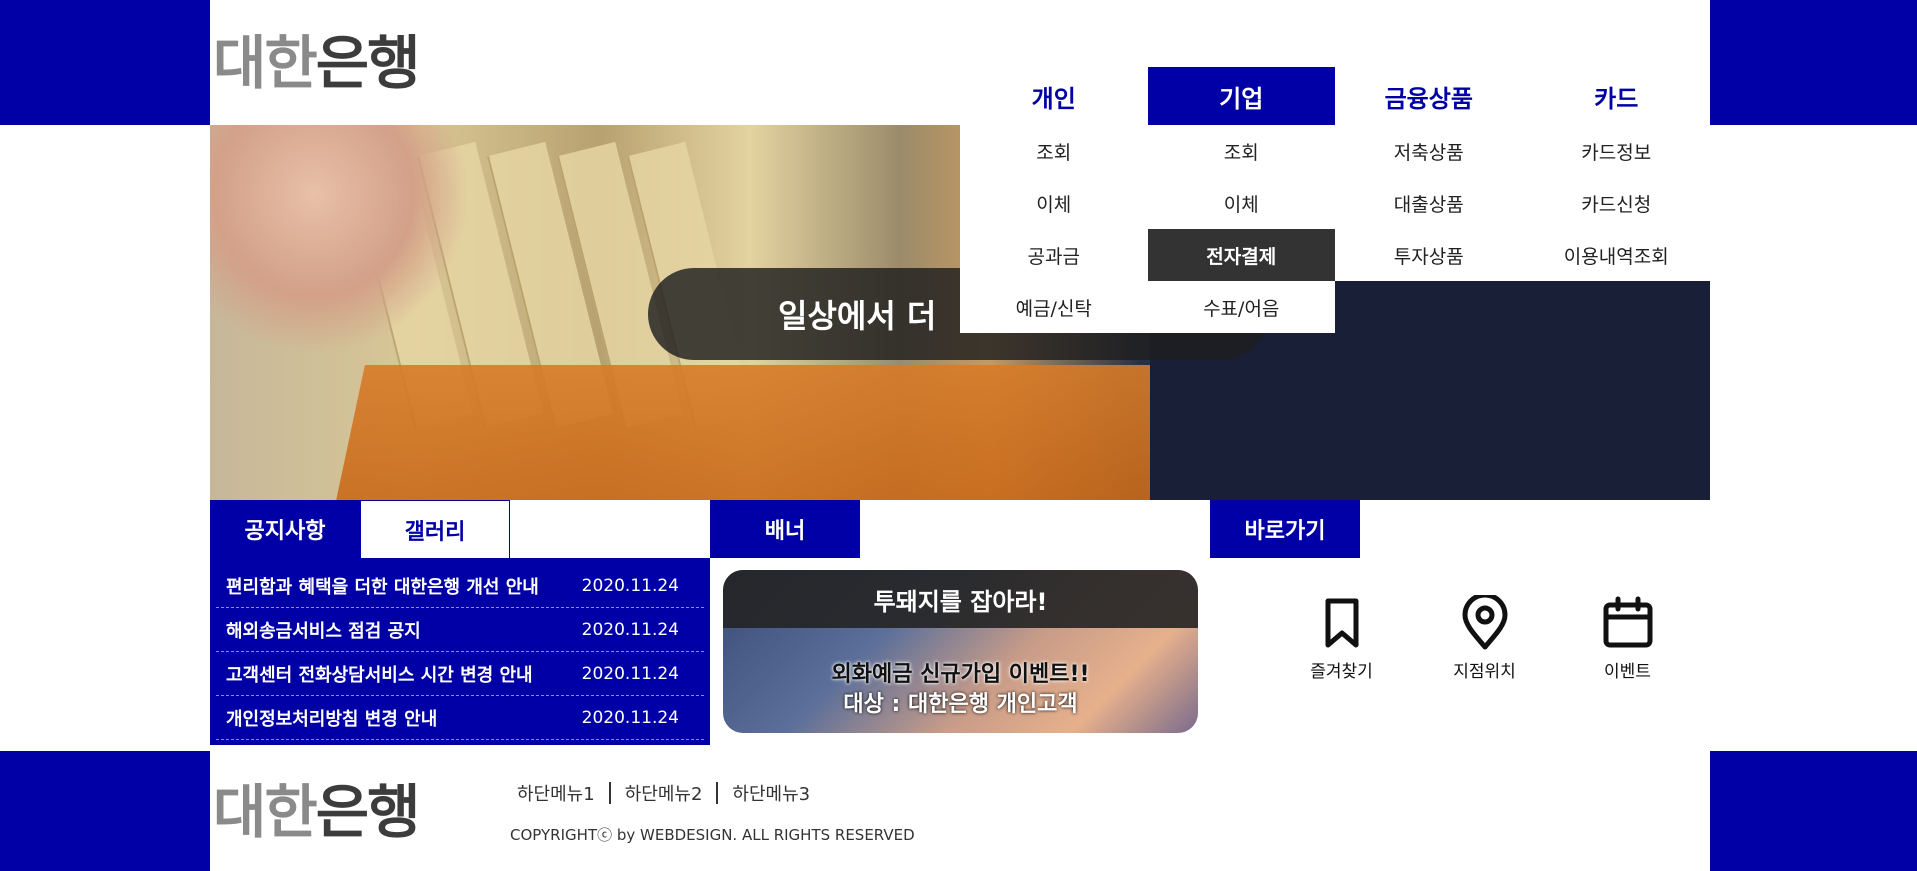 The image size is (1917, 871). I want to click on bottom-left-block, so click(105, 811).